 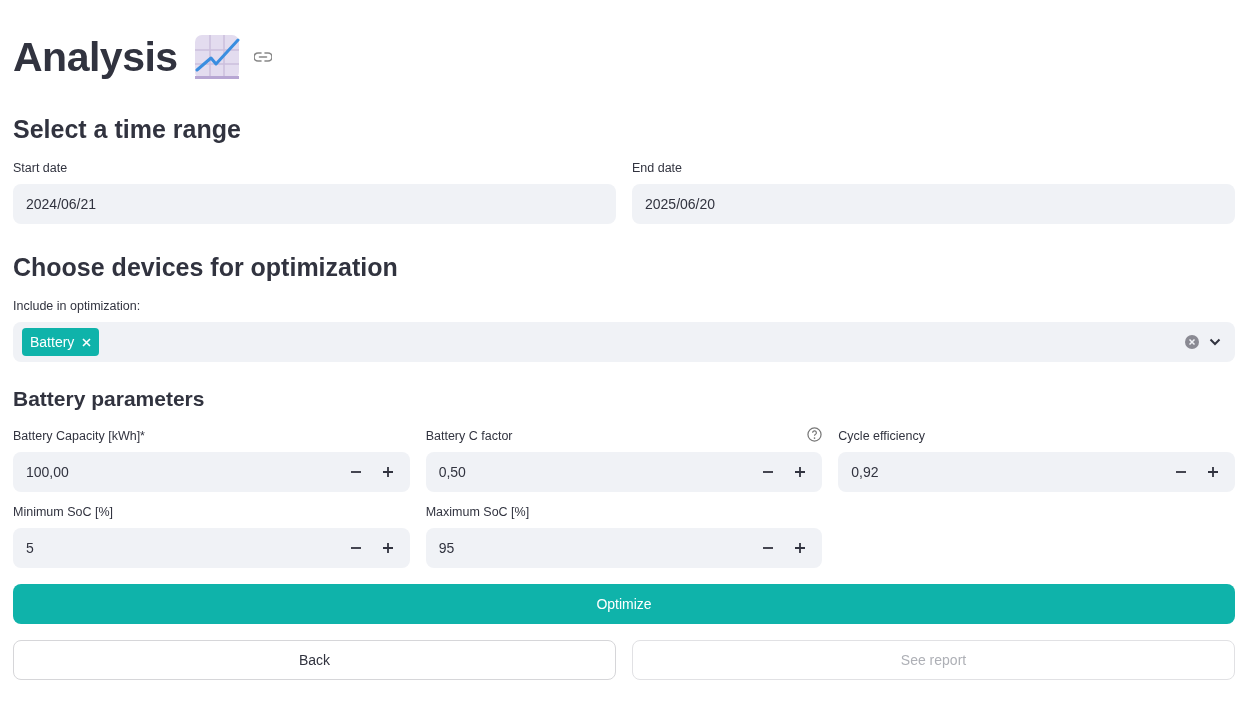 I want to click on link-icon, so click(x=262, y=57).